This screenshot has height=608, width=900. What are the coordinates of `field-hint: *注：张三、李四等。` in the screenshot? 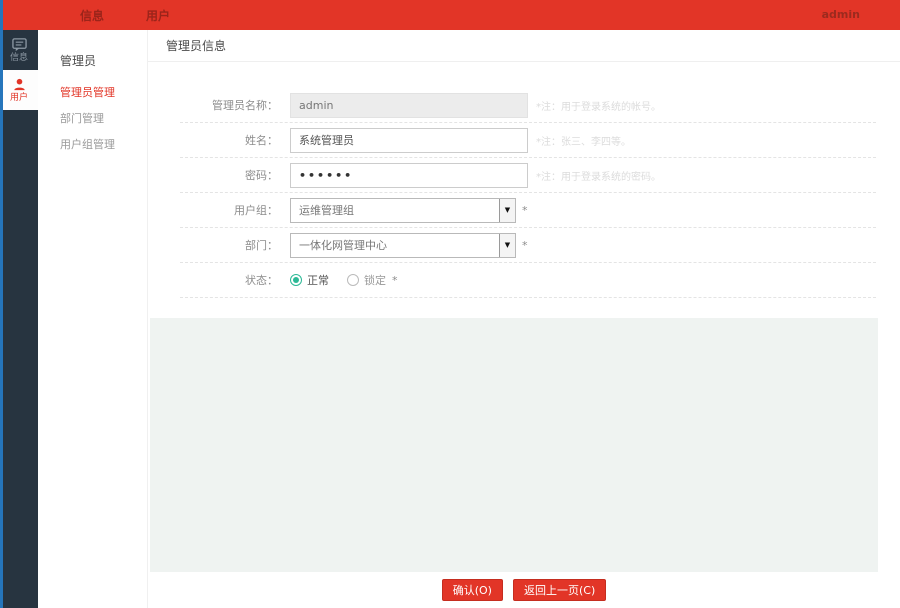 It's located at (583, 142).